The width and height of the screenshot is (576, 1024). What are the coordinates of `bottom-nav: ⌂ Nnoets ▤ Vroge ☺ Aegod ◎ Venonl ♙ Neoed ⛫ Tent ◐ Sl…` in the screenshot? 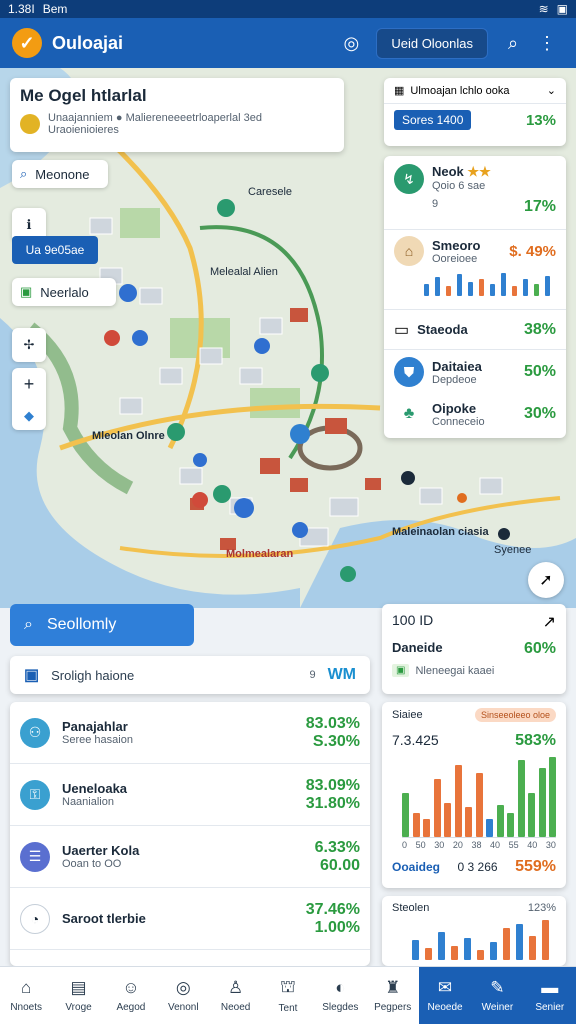 It's located at (288, 995).